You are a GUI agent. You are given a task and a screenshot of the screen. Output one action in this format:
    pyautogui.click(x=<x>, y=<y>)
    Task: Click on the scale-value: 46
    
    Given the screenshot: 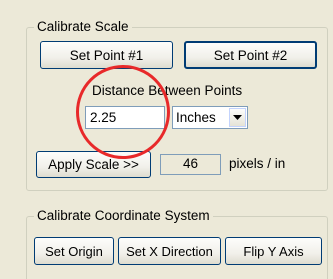 What is the action you would take?
    pyautogui.click(x=190, y=164)
    